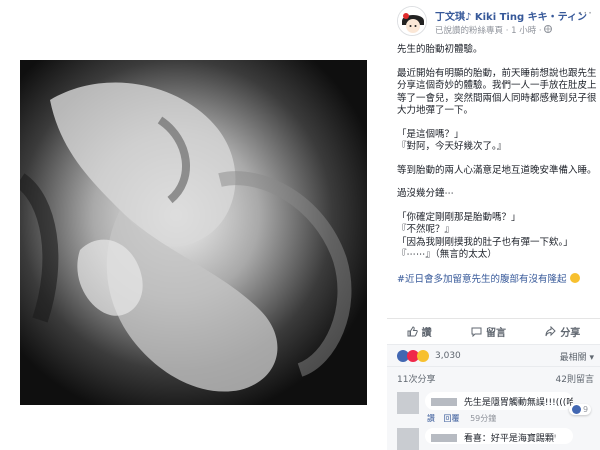  Describe the element at coordinates (440, 49) in the screenshot. I see `post-paragraph-1: 先生的胎動初體驗。` at that location.